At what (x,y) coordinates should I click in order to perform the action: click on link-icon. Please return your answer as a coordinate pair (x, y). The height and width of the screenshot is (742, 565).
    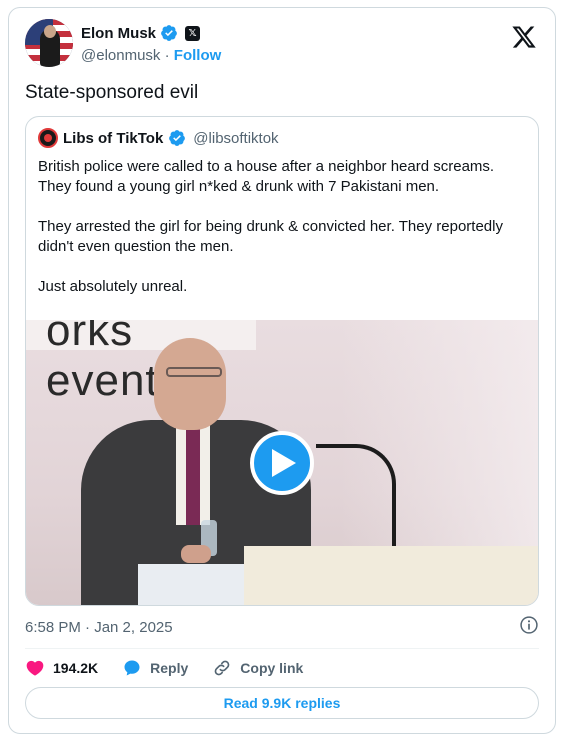
    Looking at the image, I should click on (222, 668).